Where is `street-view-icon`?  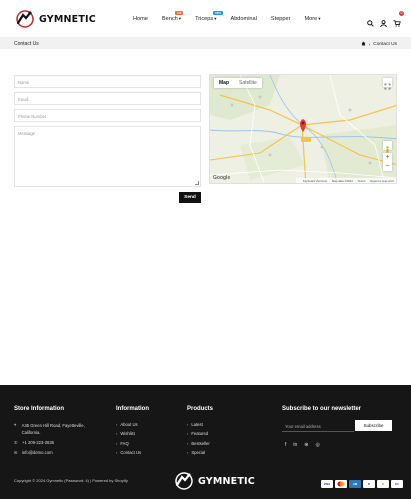 street-view-icon is located at coordinates (387, 147).